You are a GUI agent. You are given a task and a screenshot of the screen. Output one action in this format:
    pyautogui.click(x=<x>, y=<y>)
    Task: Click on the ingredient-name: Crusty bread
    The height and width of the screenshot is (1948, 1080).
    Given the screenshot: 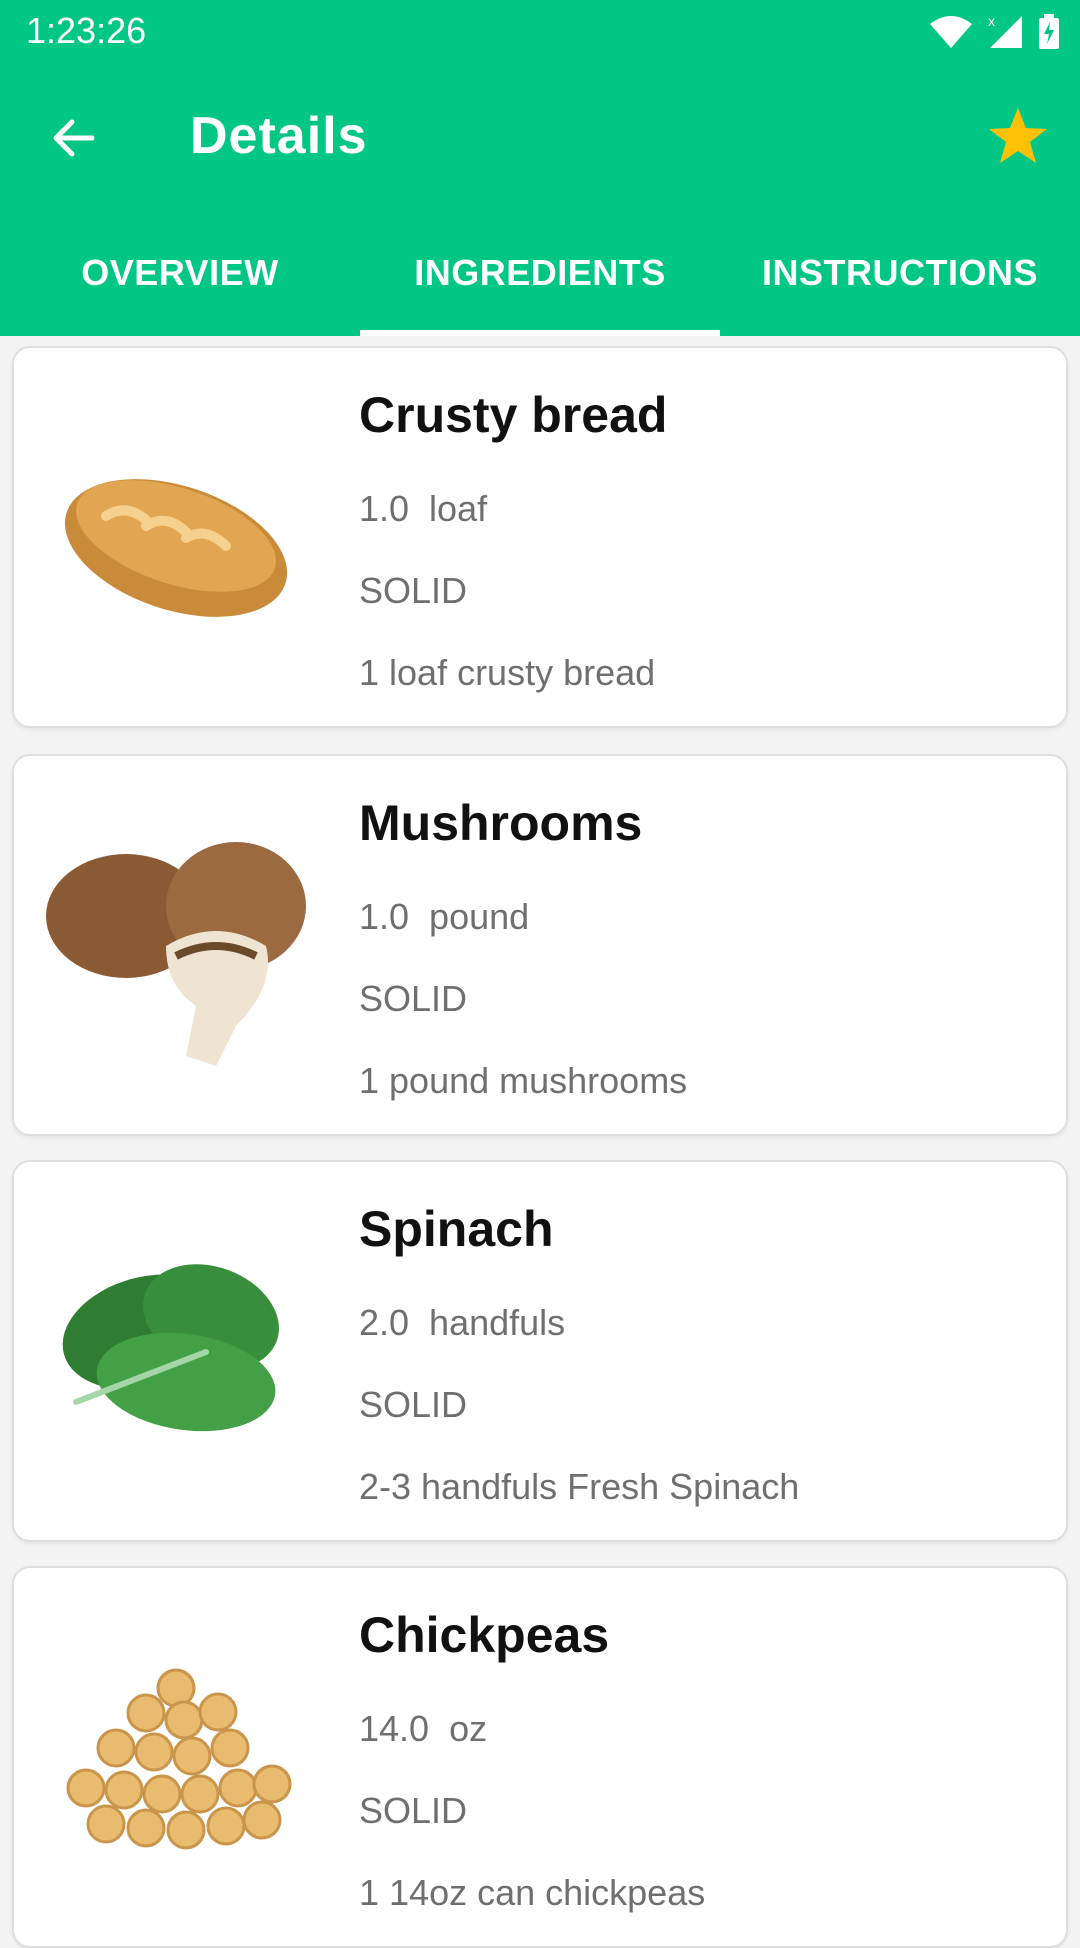 What is the action you would take?
    pyautogui.click(x=513, y=415)
    